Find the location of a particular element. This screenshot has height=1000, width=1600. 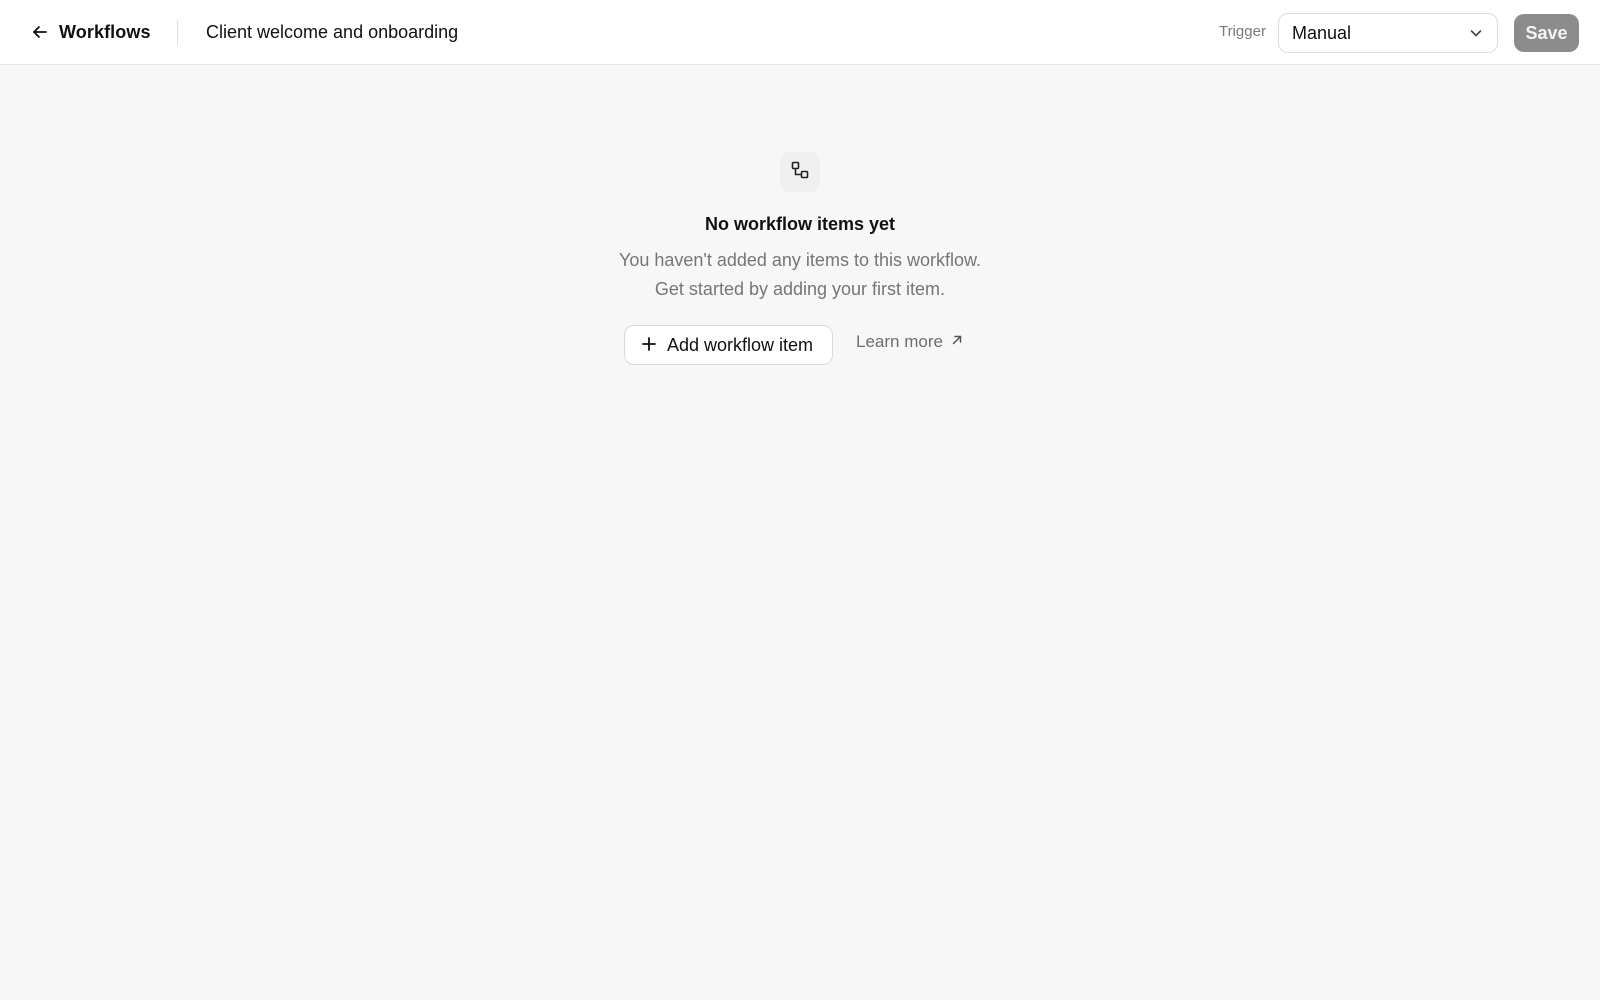

page-title: Client welcome and onboarding is located at coordinates (332, 32).